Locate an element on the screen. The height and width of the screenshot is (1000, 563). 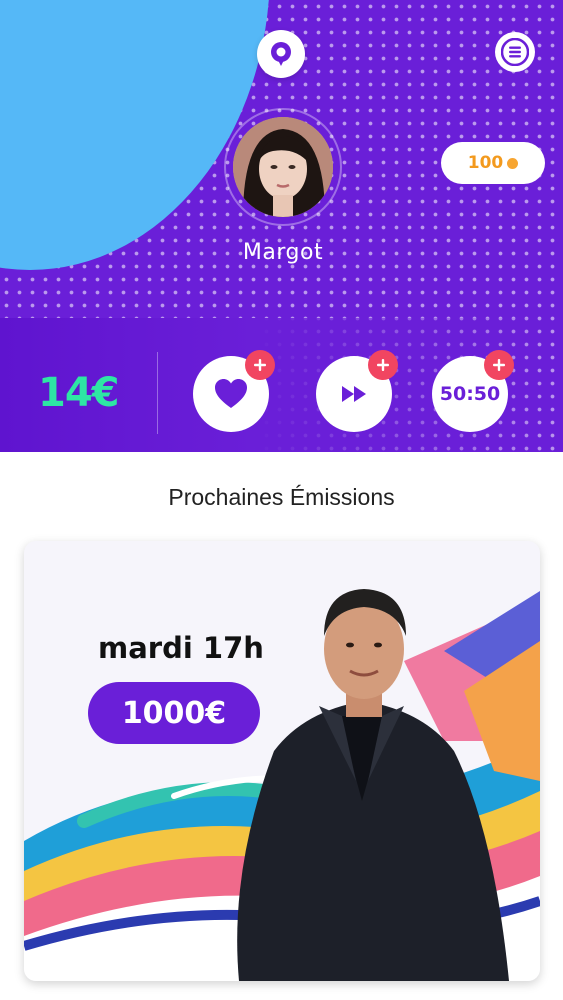
add-skip-button is located at coordinates (383, 365).